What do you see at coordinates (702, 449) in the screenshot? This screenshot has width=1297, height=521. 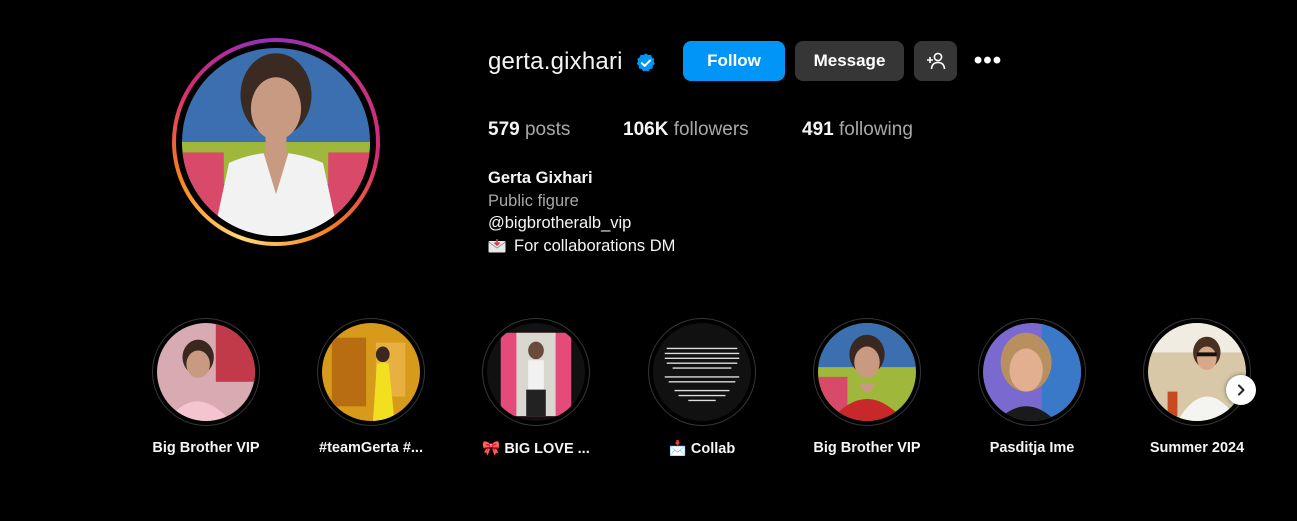 I see `highlight-label: 📩 Collab` at bounding box center [702, 449].